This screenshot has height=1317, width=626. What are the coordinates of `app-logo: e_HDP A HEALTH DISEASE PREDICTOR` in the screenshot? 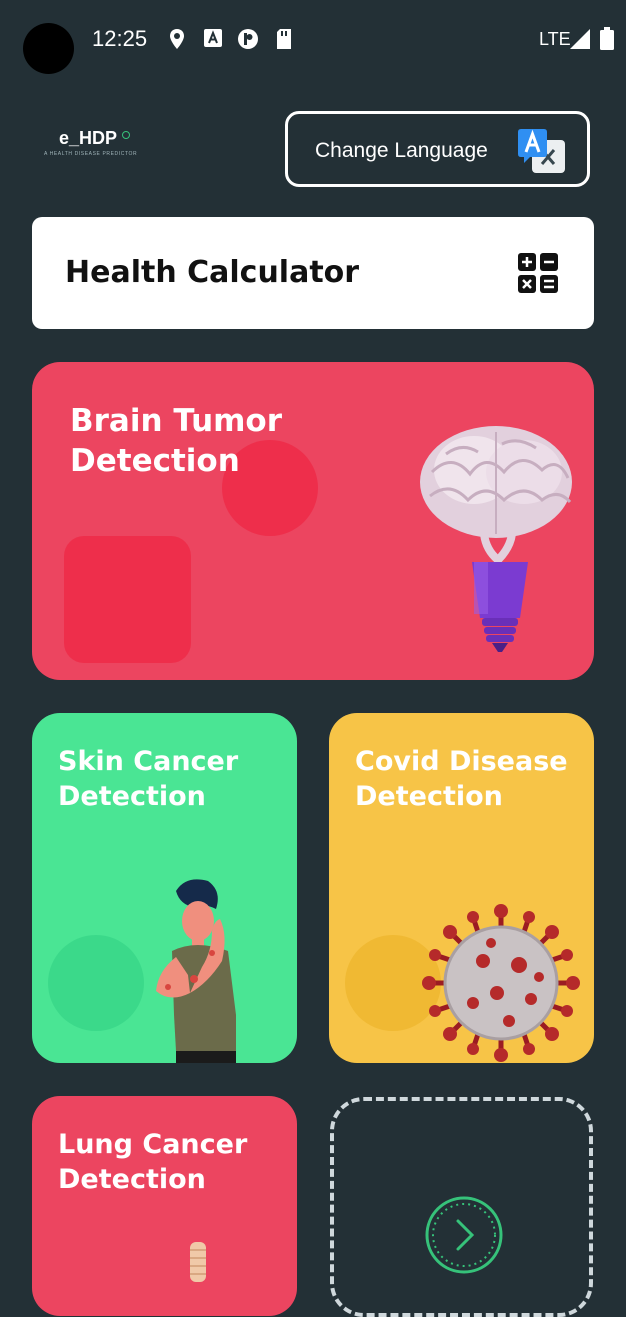 It's located at (93, 145).